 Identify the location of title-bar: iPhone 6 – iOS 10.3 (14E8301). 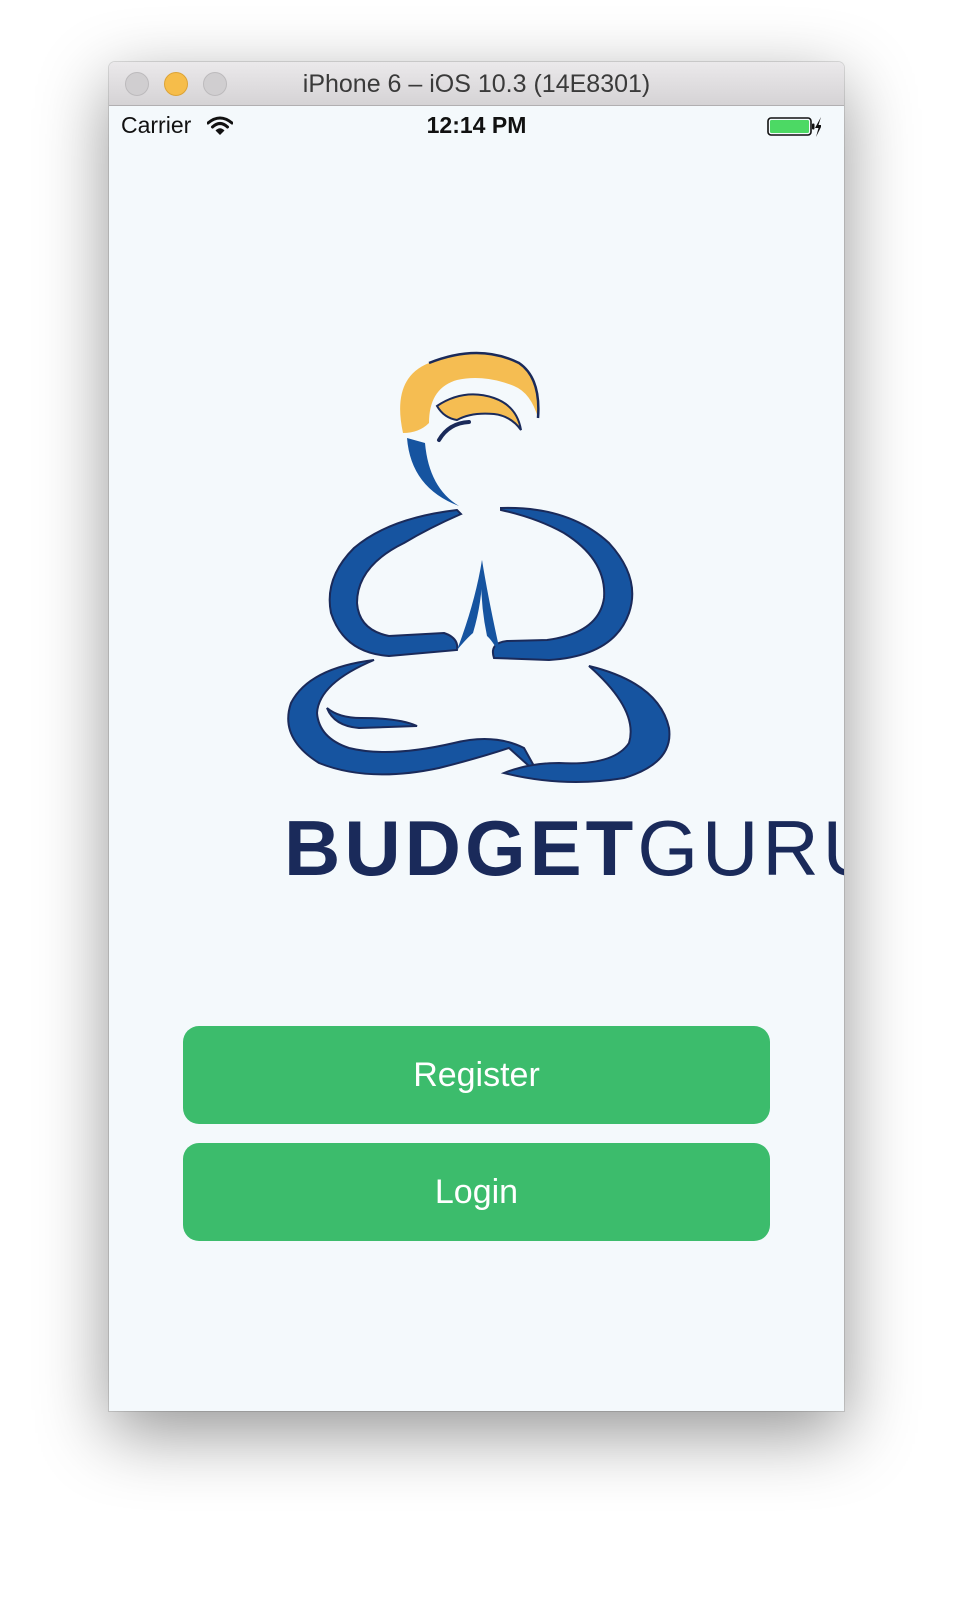
(476, 84).